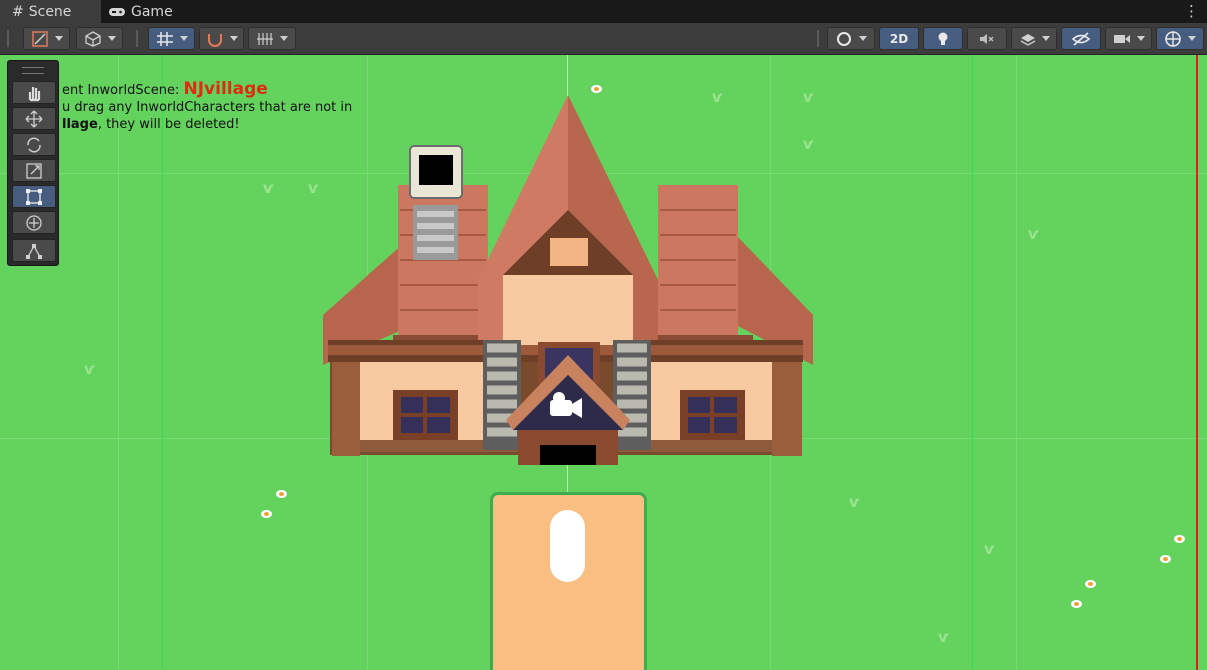  What do you see at coordinates (214, 40) in the screenshot?
I see `magnet-icon` at bounding box center [214, 40].